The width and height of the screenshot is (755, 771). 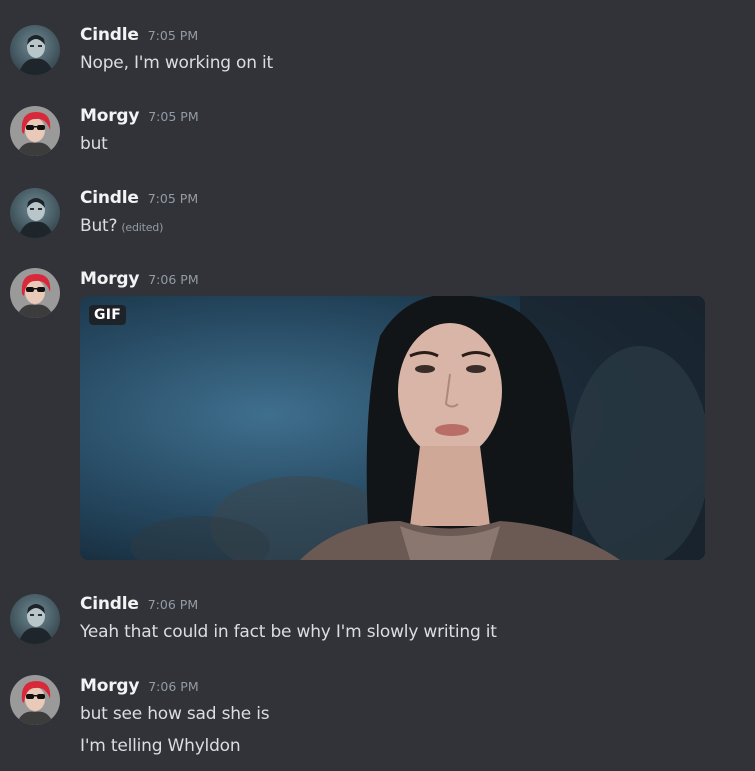 What do you see at coordinates (108, 315) in the screenshot?
I see `gif-badge: GIF` at bounding box center [108, 315].